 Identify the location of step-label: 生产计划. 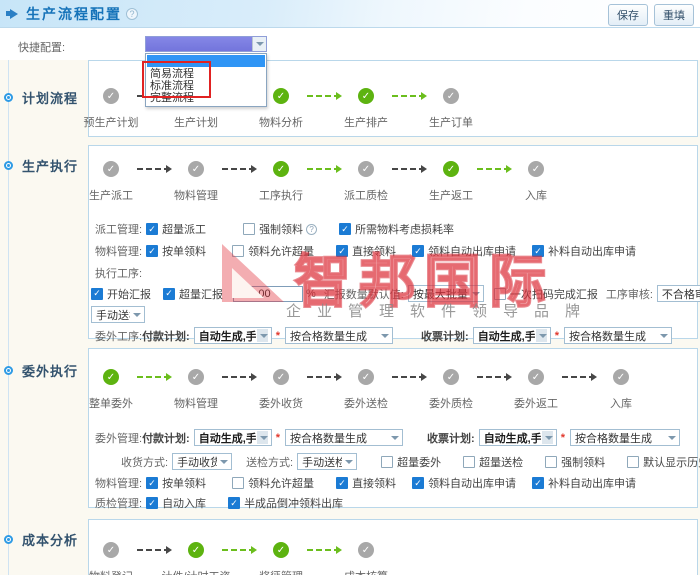
(196, 123).